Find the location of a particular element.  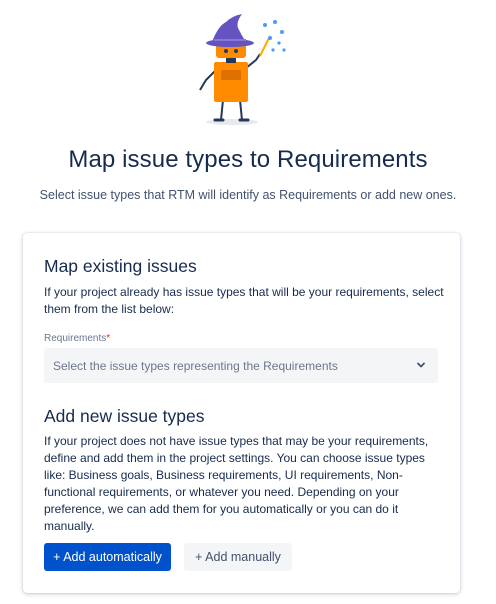

requirements-field-label: Requirements* is located at coordinates (77, 338).